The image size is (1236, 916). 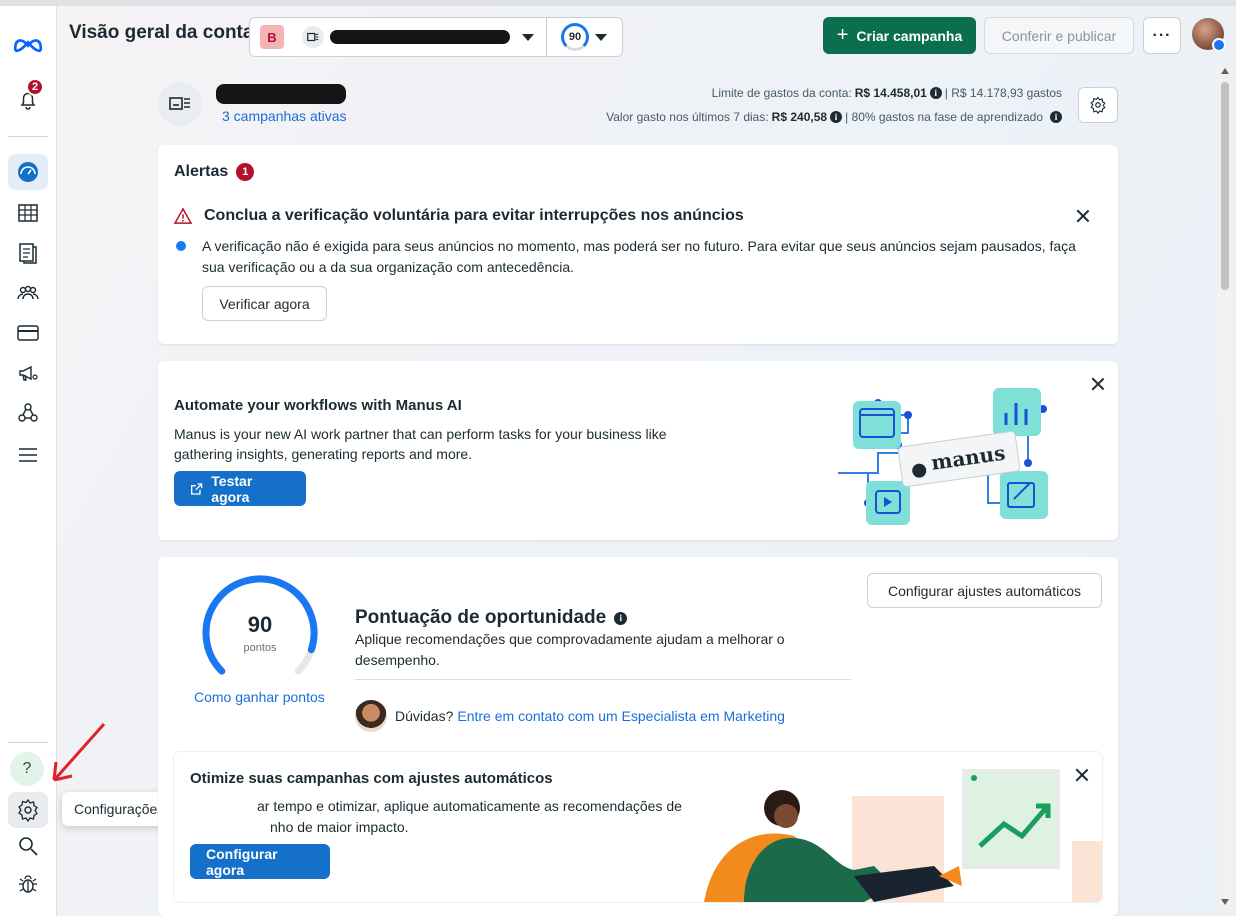 I want to click on credit-card-icon, so click(x=28, y=333).